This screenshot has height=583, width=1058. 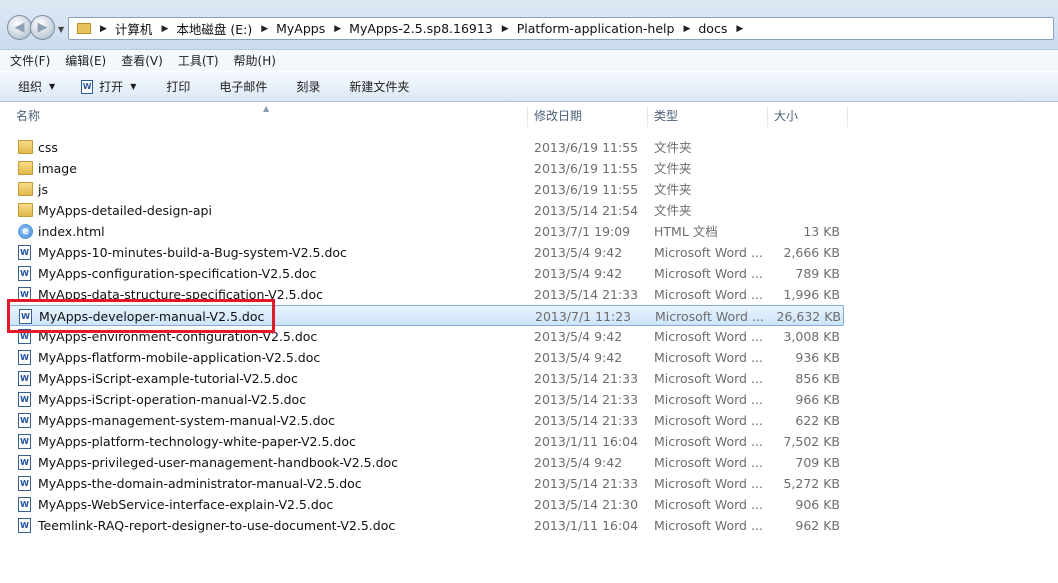 What do you see at coordinates (269, 116) in the screenshot?
I see `column-header-name: 名称` at bounding box center [269, 116].